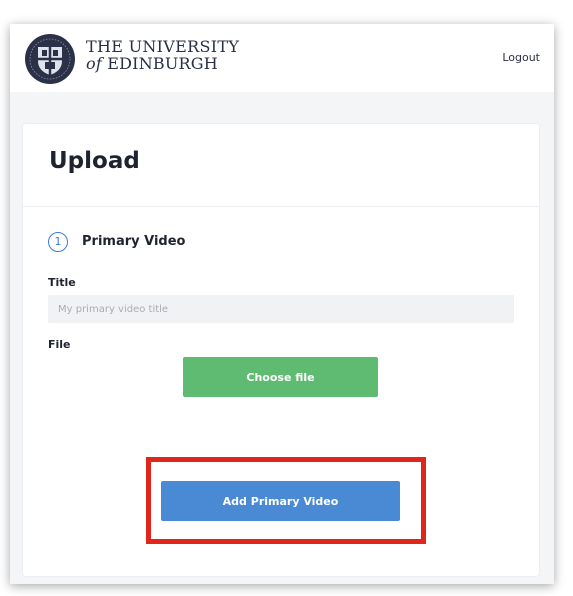 Image resolution: width=573 pixels, height=596 pixels. What do you see at coordinates (281, 206) in the screenshot?
I see `card-divider` at bounding box center [281, 206].